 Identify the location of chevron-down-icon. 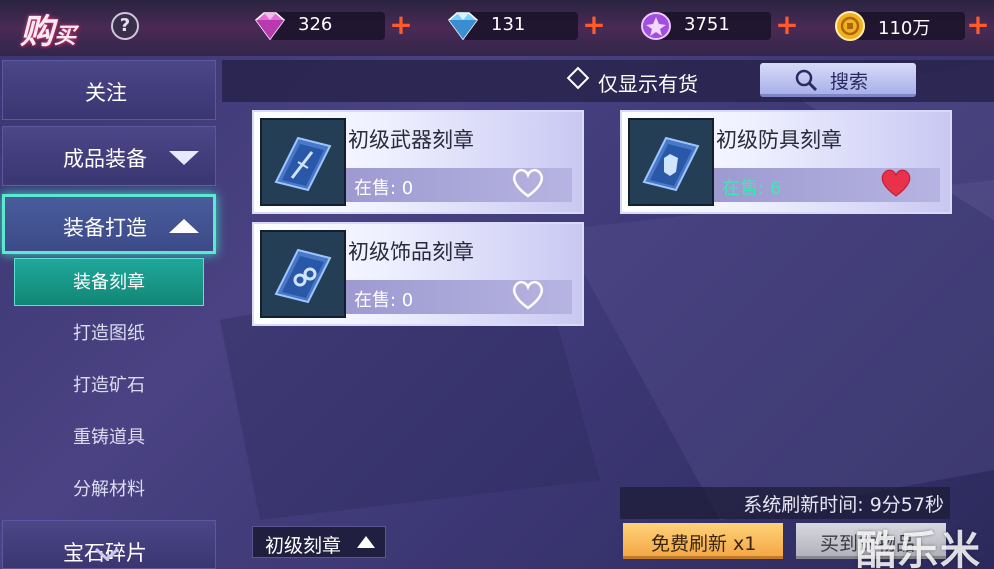
(184, 158).